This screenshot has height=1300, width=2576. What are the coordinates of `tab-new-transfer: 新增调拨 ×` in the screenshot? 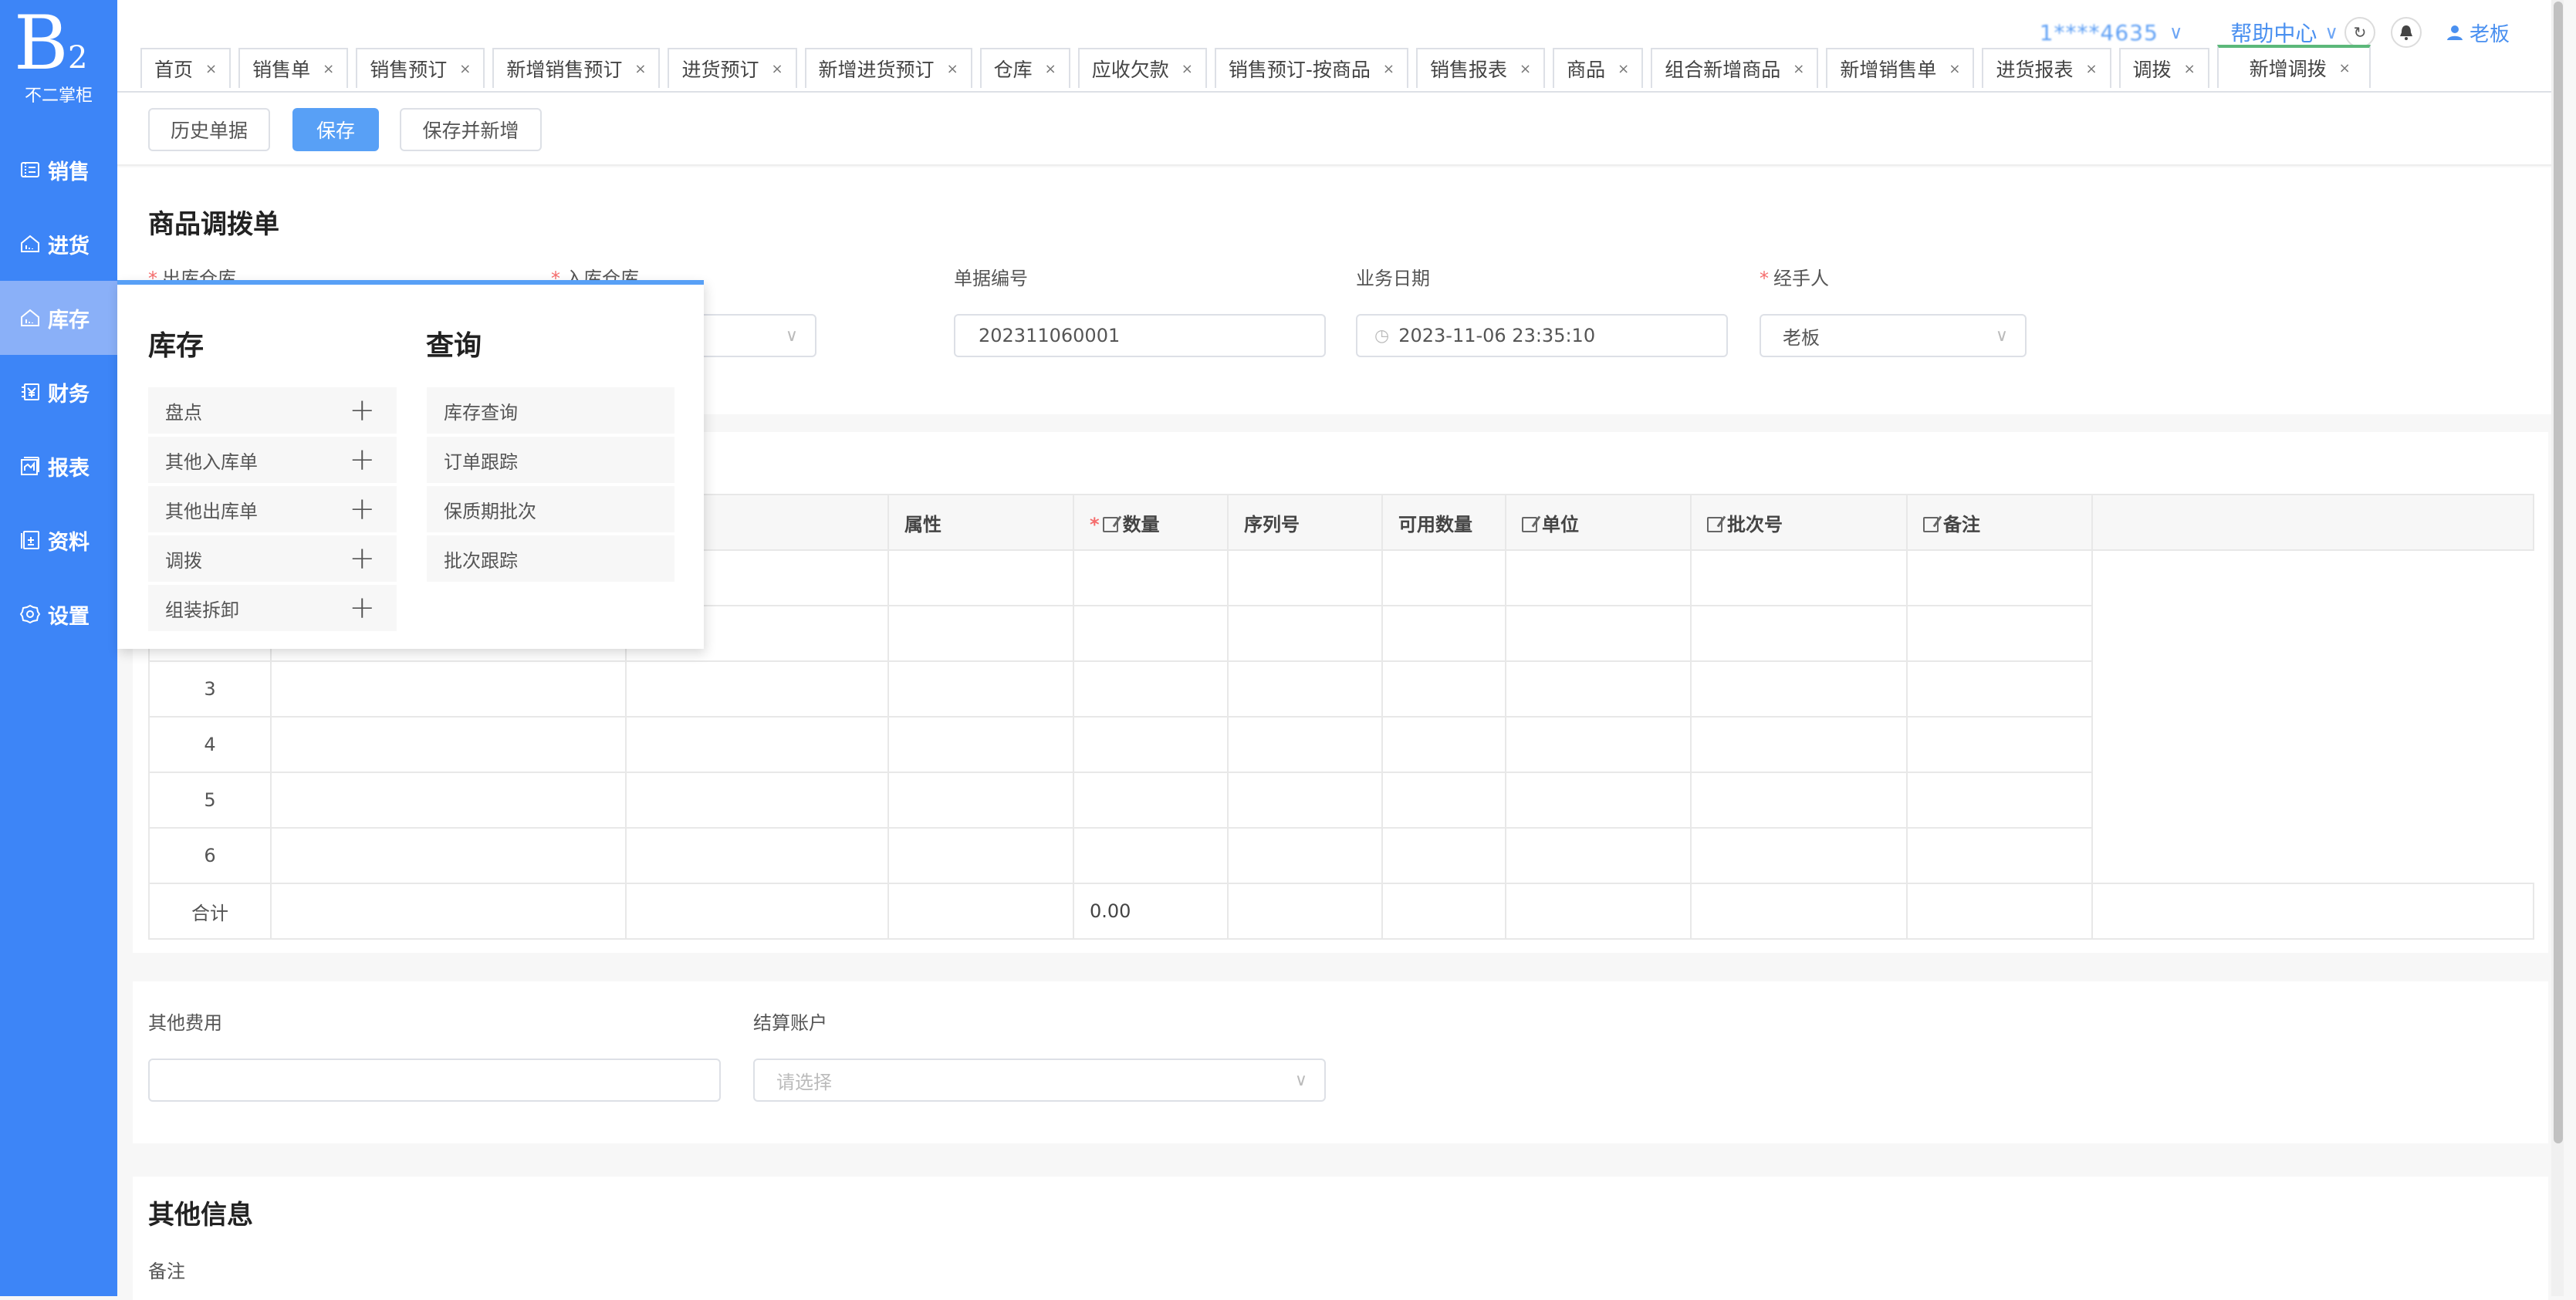 It's located at (2293, 66).